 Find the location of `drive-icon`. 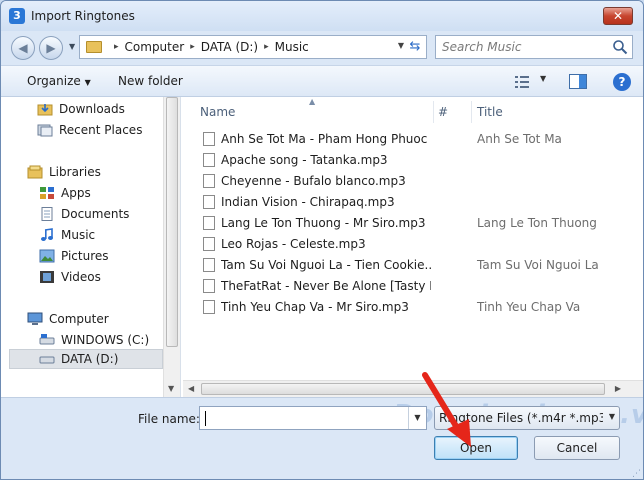

drive-icon is located at coordinates (47, 339).